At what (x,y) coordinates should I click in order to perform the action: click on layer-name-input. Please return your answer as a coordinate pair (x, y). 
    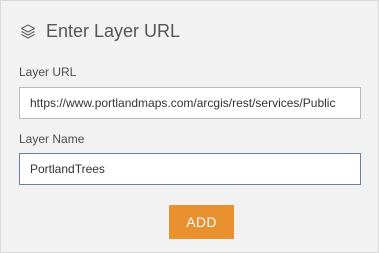
    Looking at the image, I should click on (190, 169).